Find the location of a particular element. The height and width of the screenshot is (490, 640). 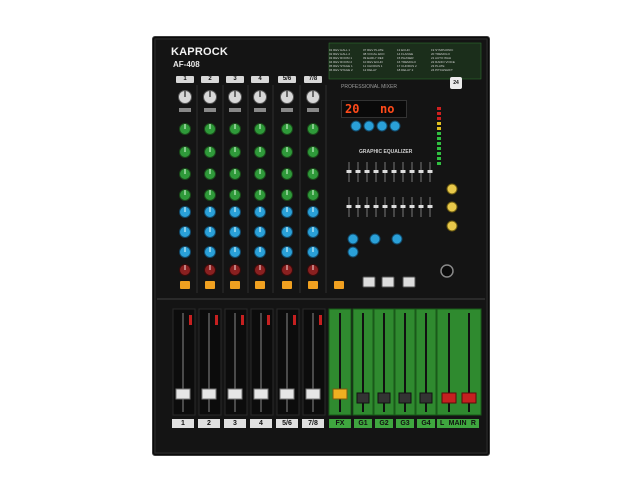

brand-logo: KAPROCK is located at coordinates (200, 52).